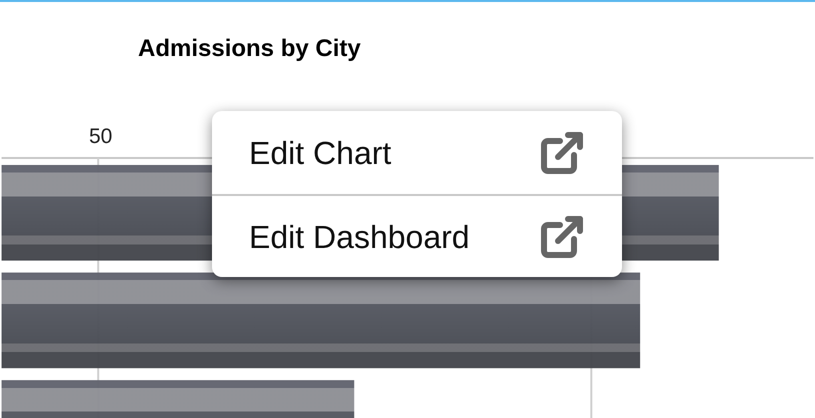  Describe the element at coordinates (417, 152) in the screenshot. I see `menu-item: Edit Chart` at that location.